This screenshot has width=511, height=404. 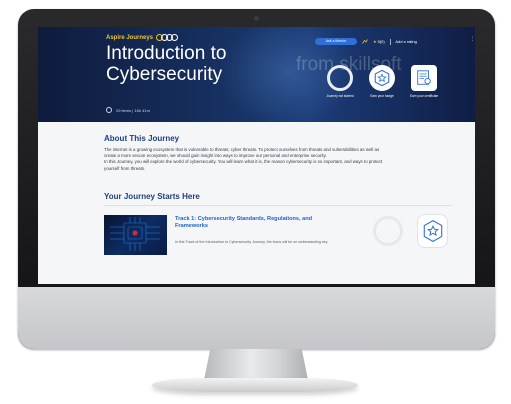 I want to click on brand-name: Aspire Journeys, so click(x=130, y=37).